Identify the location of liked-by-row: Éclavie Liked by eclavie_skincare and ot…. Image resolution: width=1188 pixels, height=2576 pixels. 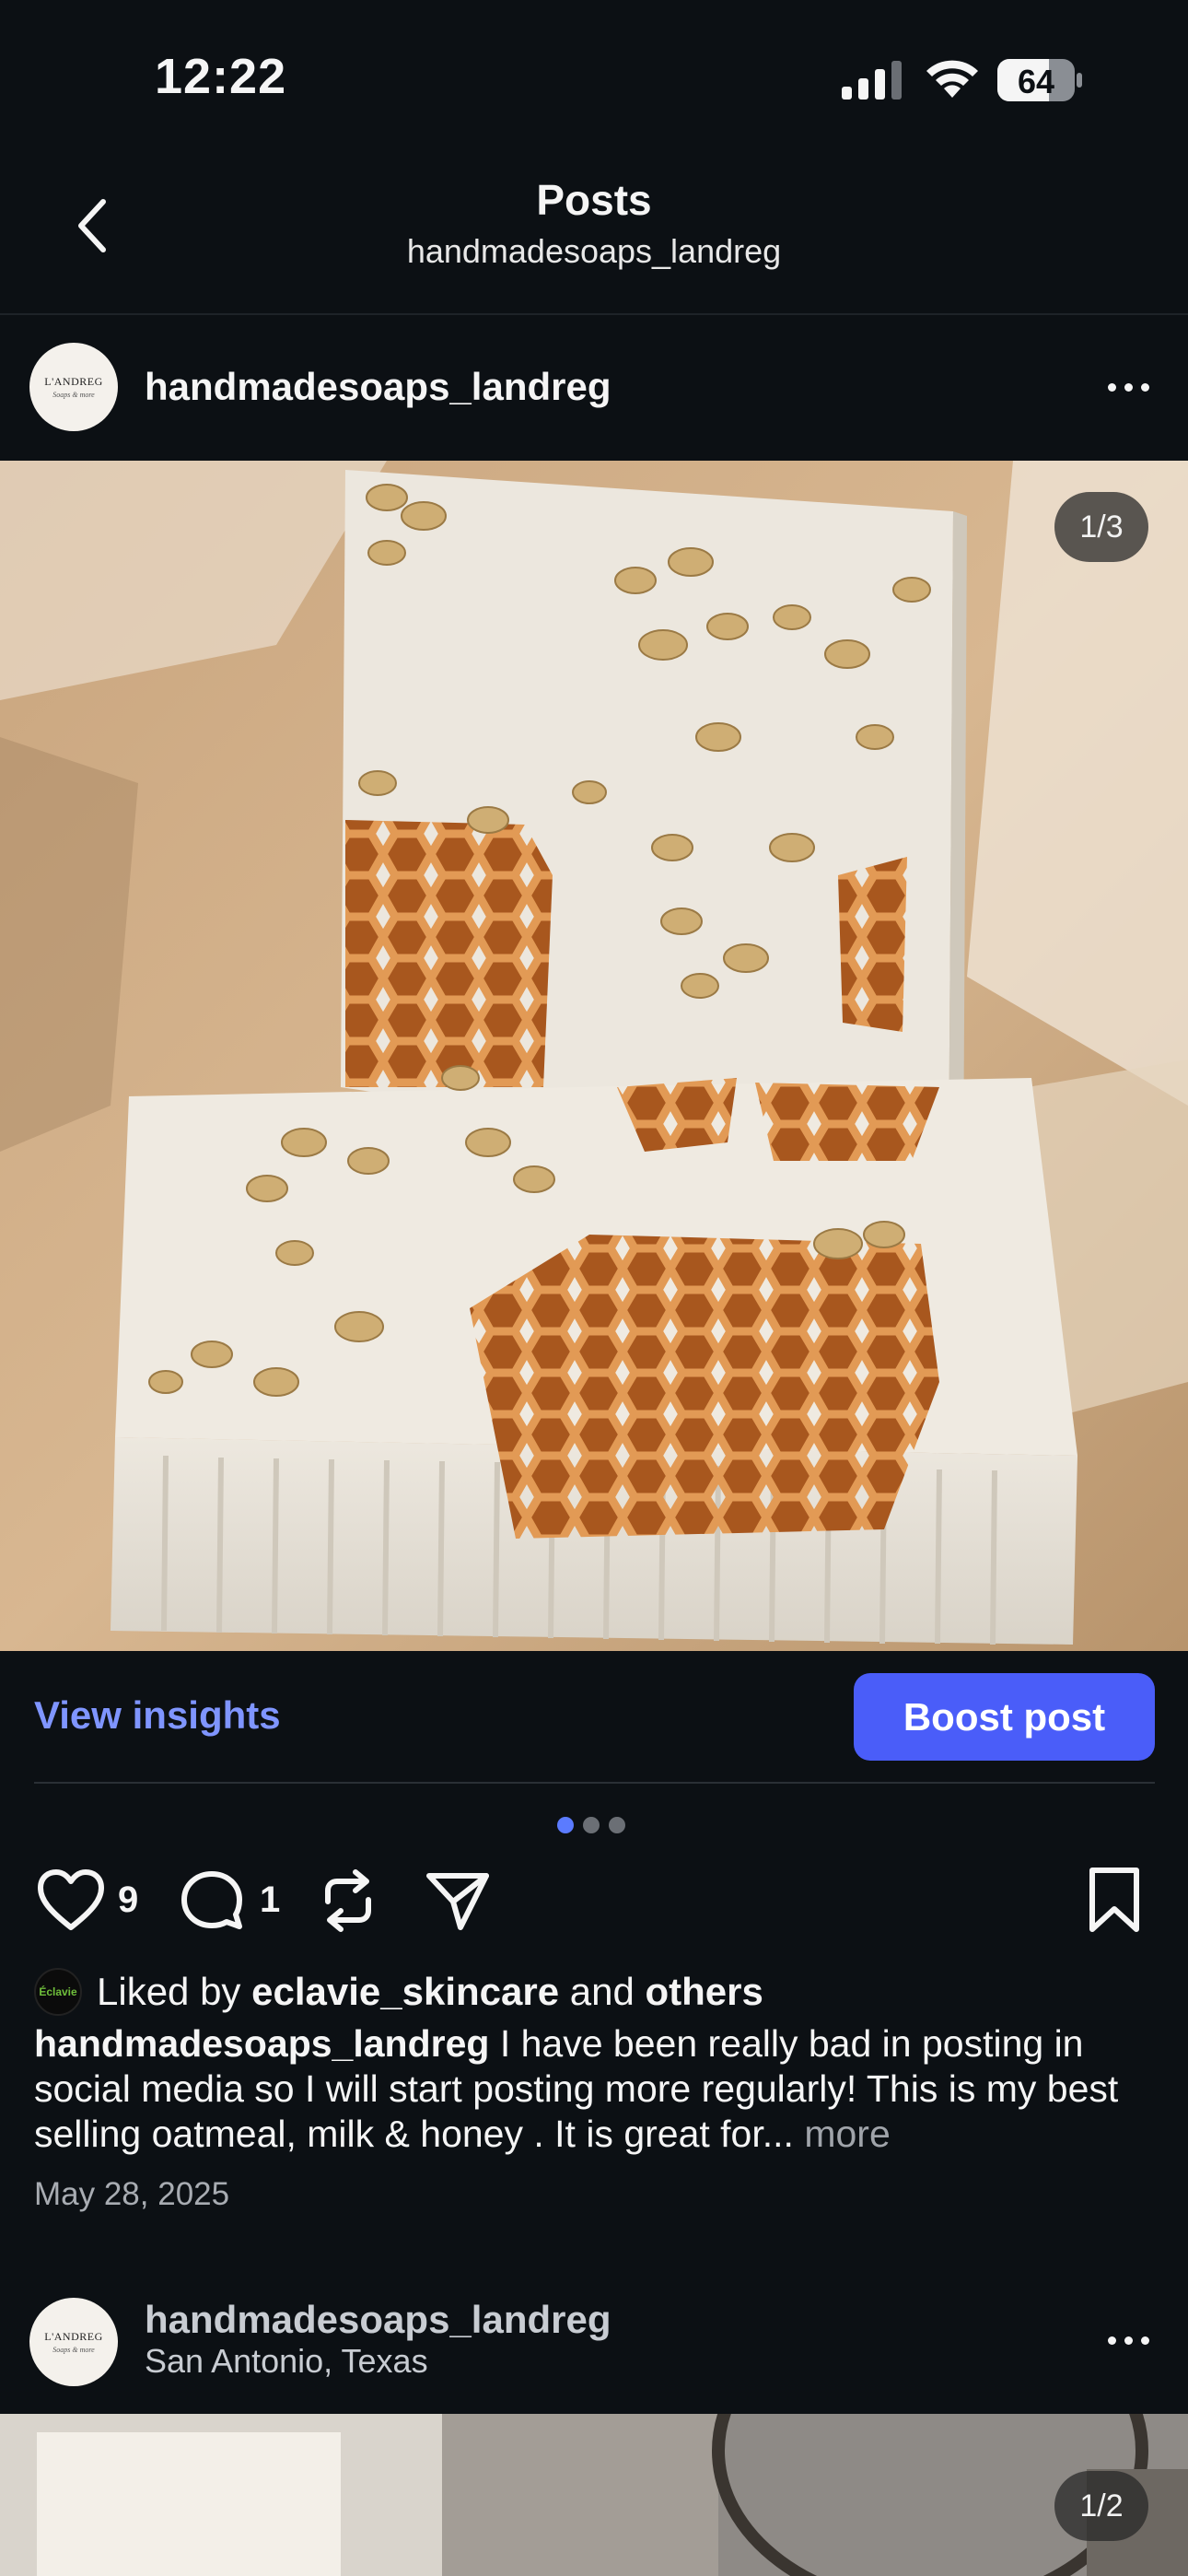
(398, 1992).